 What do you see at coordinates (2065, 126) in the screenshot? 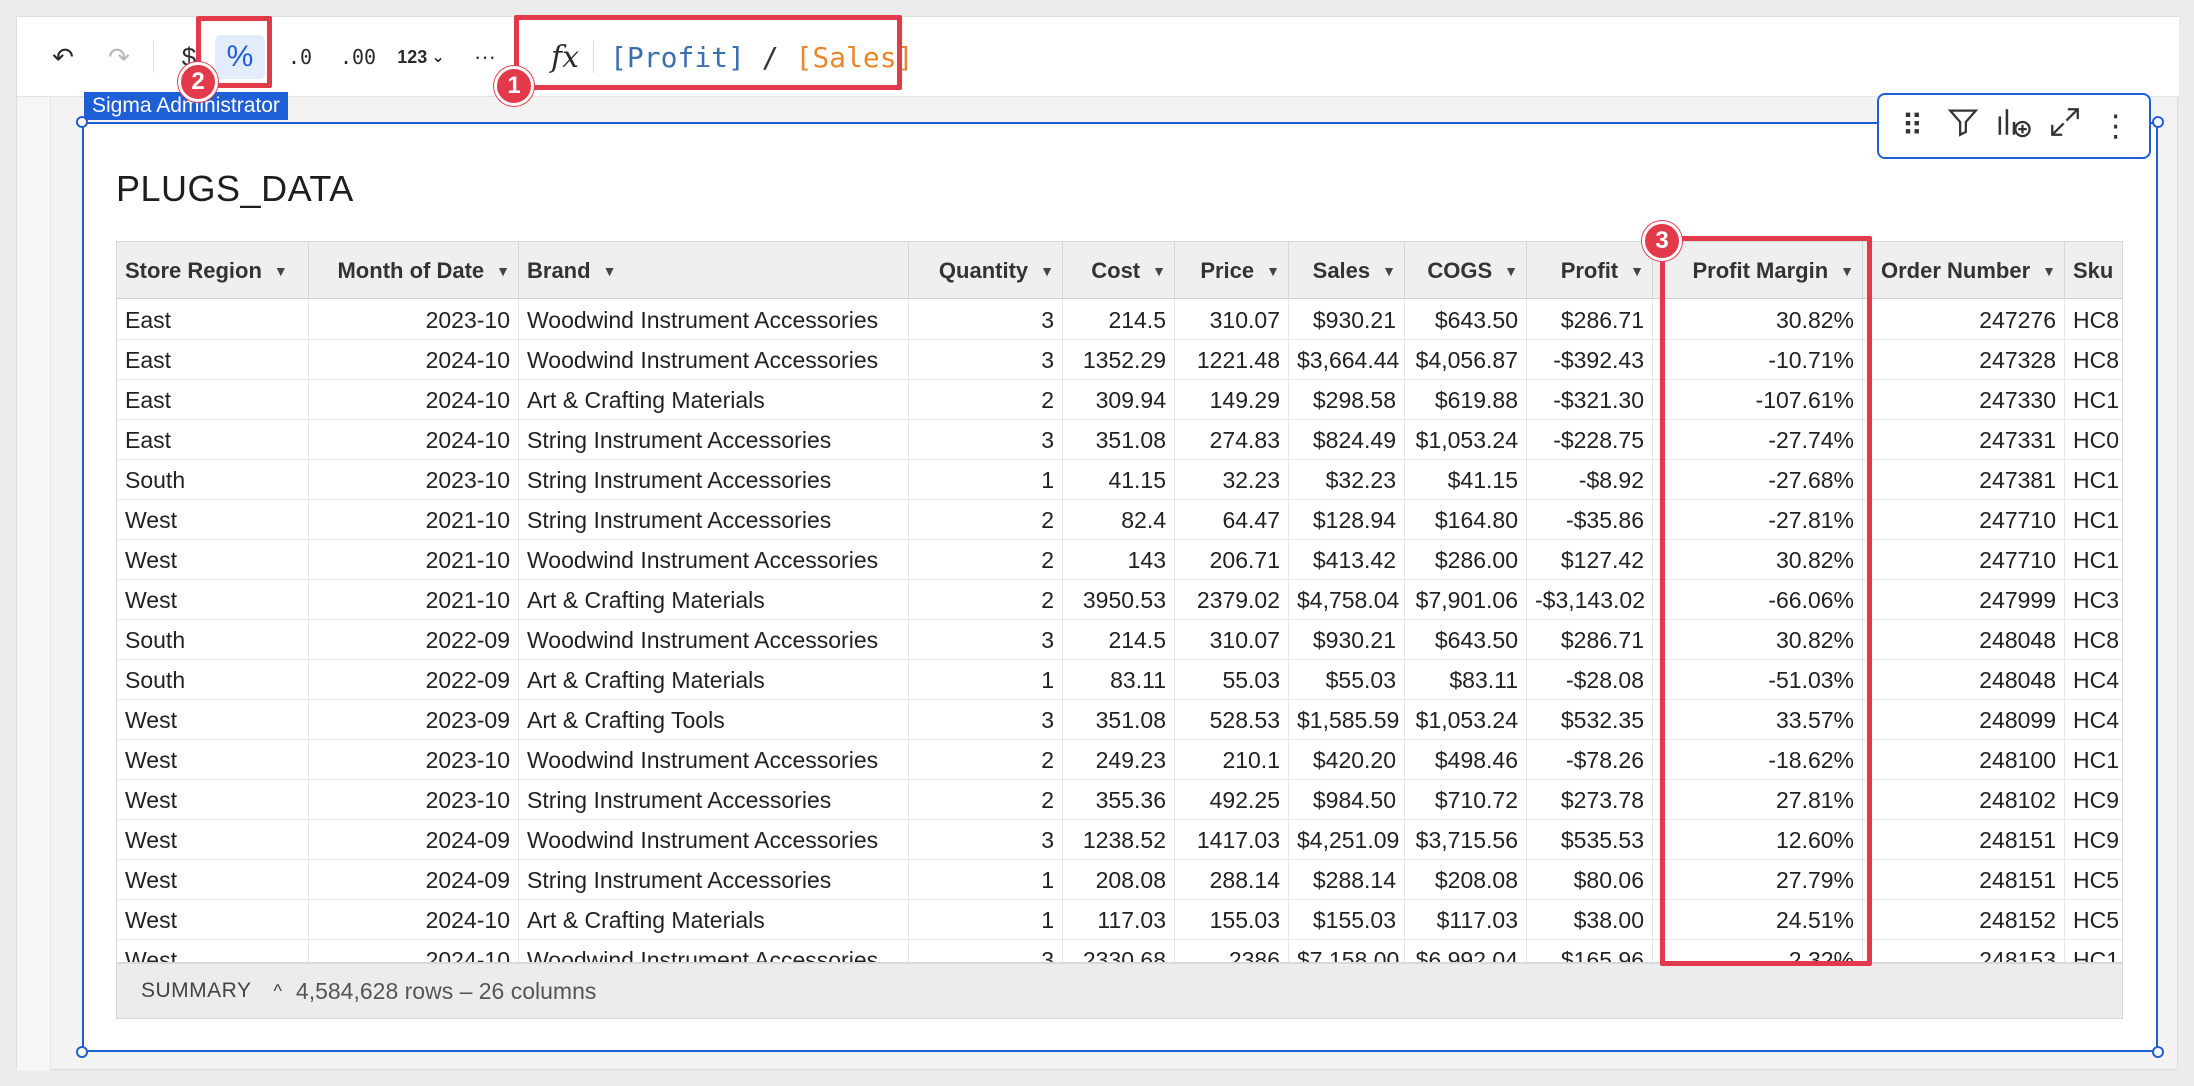
I see `expand-icon` at bounding box center [2065, 126].